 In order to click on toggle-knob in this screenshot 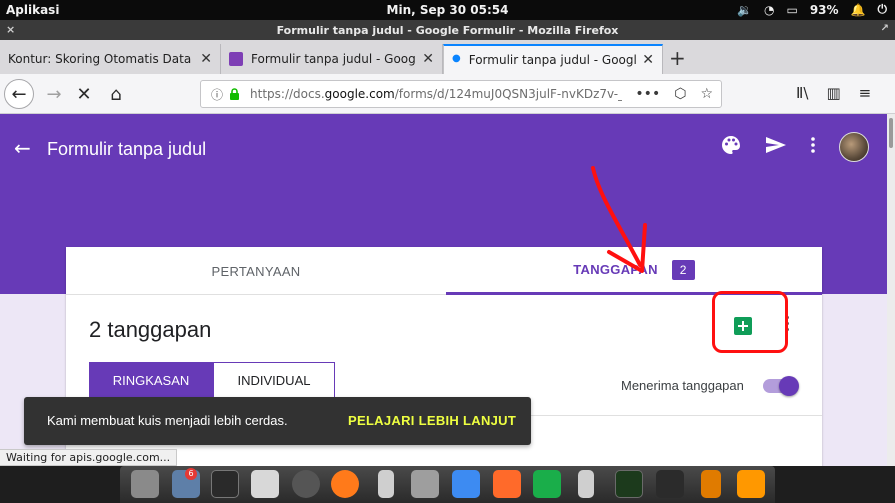, I will do `click(789, 386)`.